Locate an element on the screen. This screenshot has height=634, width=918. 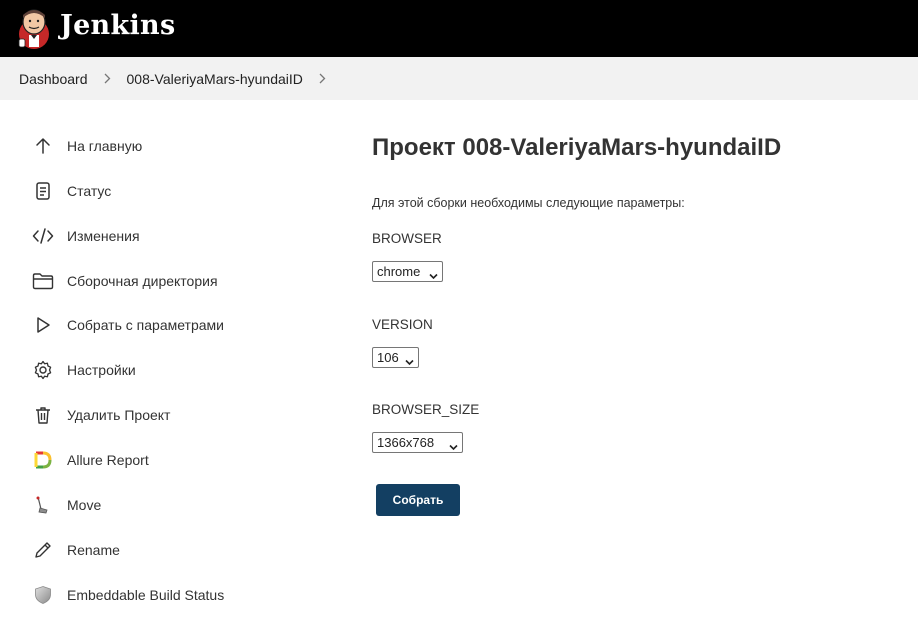
sidebar-item-label: Удалить Проект is located at coordinates (119, 415).